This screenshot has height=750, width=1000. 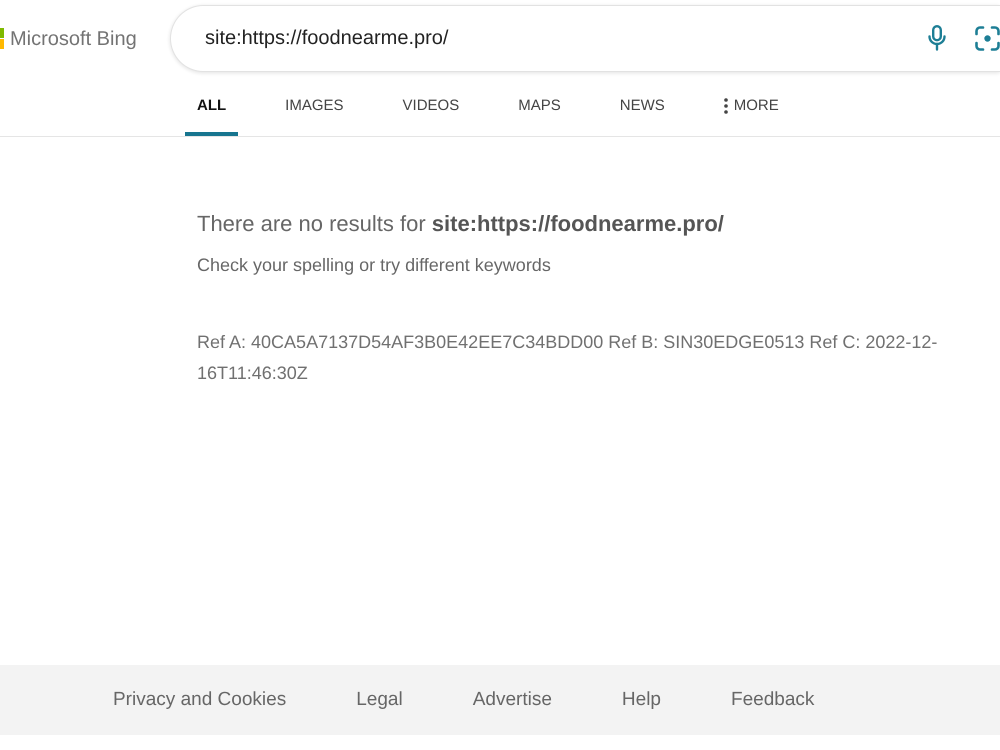 What do you see at coordinates (512, 700) in the screenshot?
I see `footer-link: Advertise` at bounding box center [512, 700].